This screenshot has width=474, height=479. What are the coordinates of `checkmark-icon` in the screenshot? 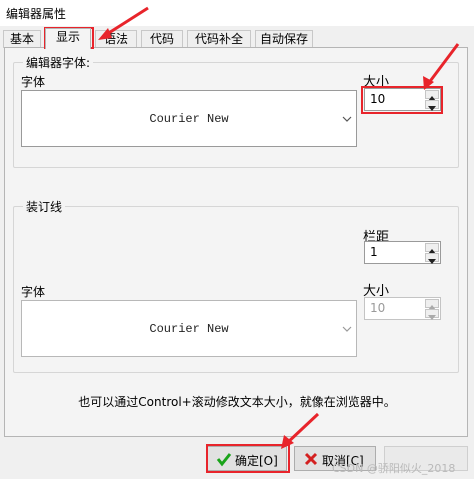 It's located at (224, 460).